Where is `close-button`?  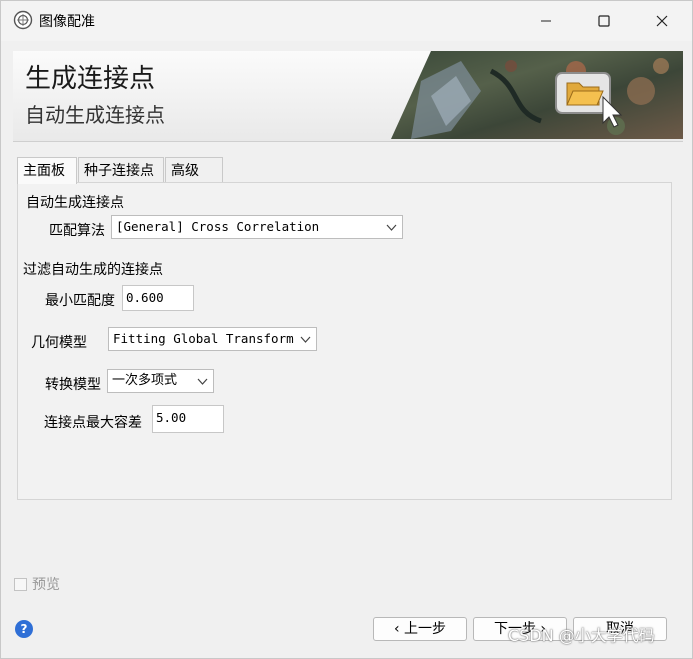
close-button is located at coordinates (662, 21).